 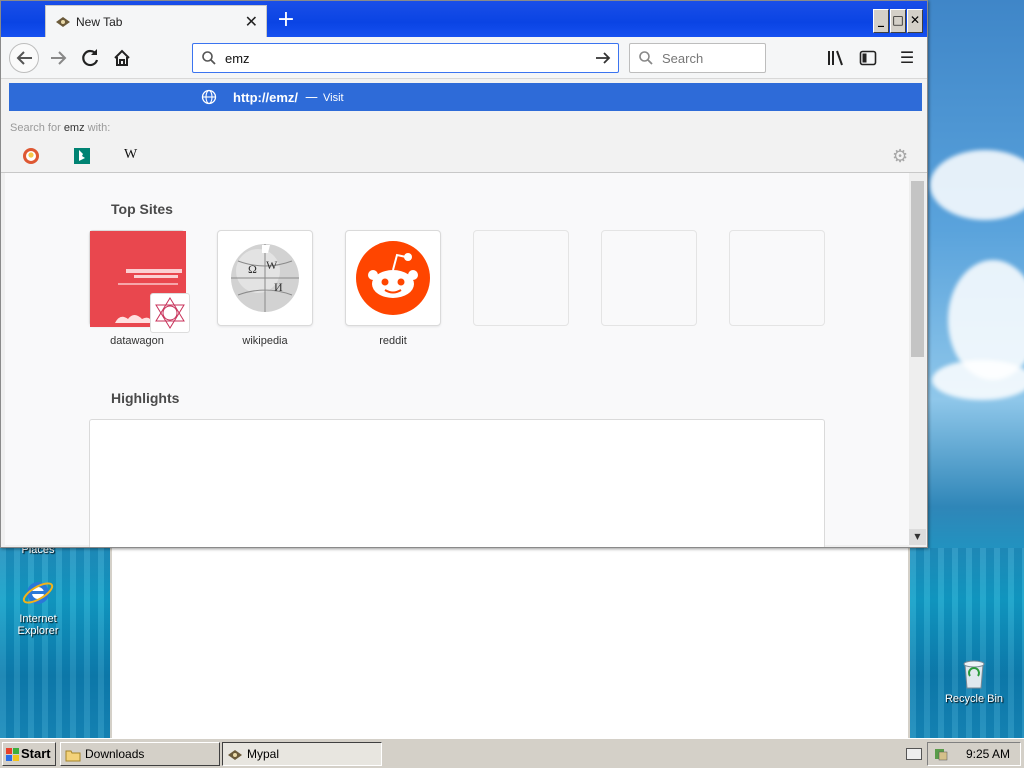 I want to click on mypal-tab-icon, so click(x=63, y=22).